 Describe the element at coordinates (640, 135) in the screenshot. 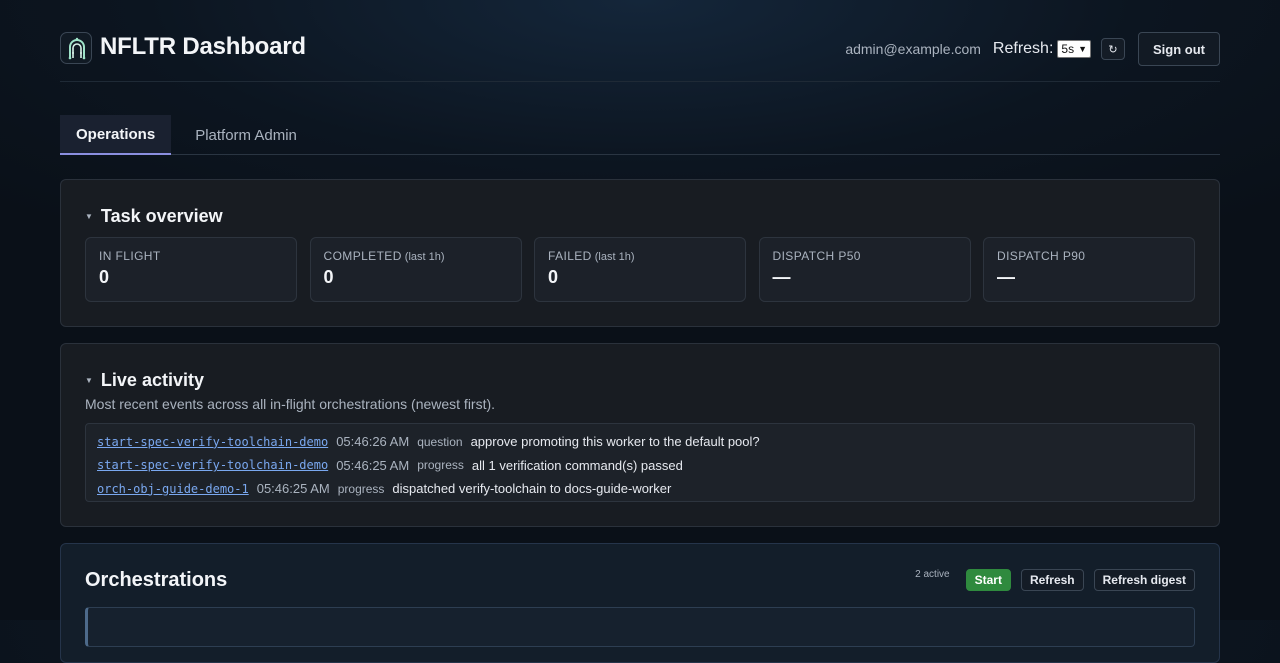

I see `tab-bar: Operations Platform Admin` at that location.